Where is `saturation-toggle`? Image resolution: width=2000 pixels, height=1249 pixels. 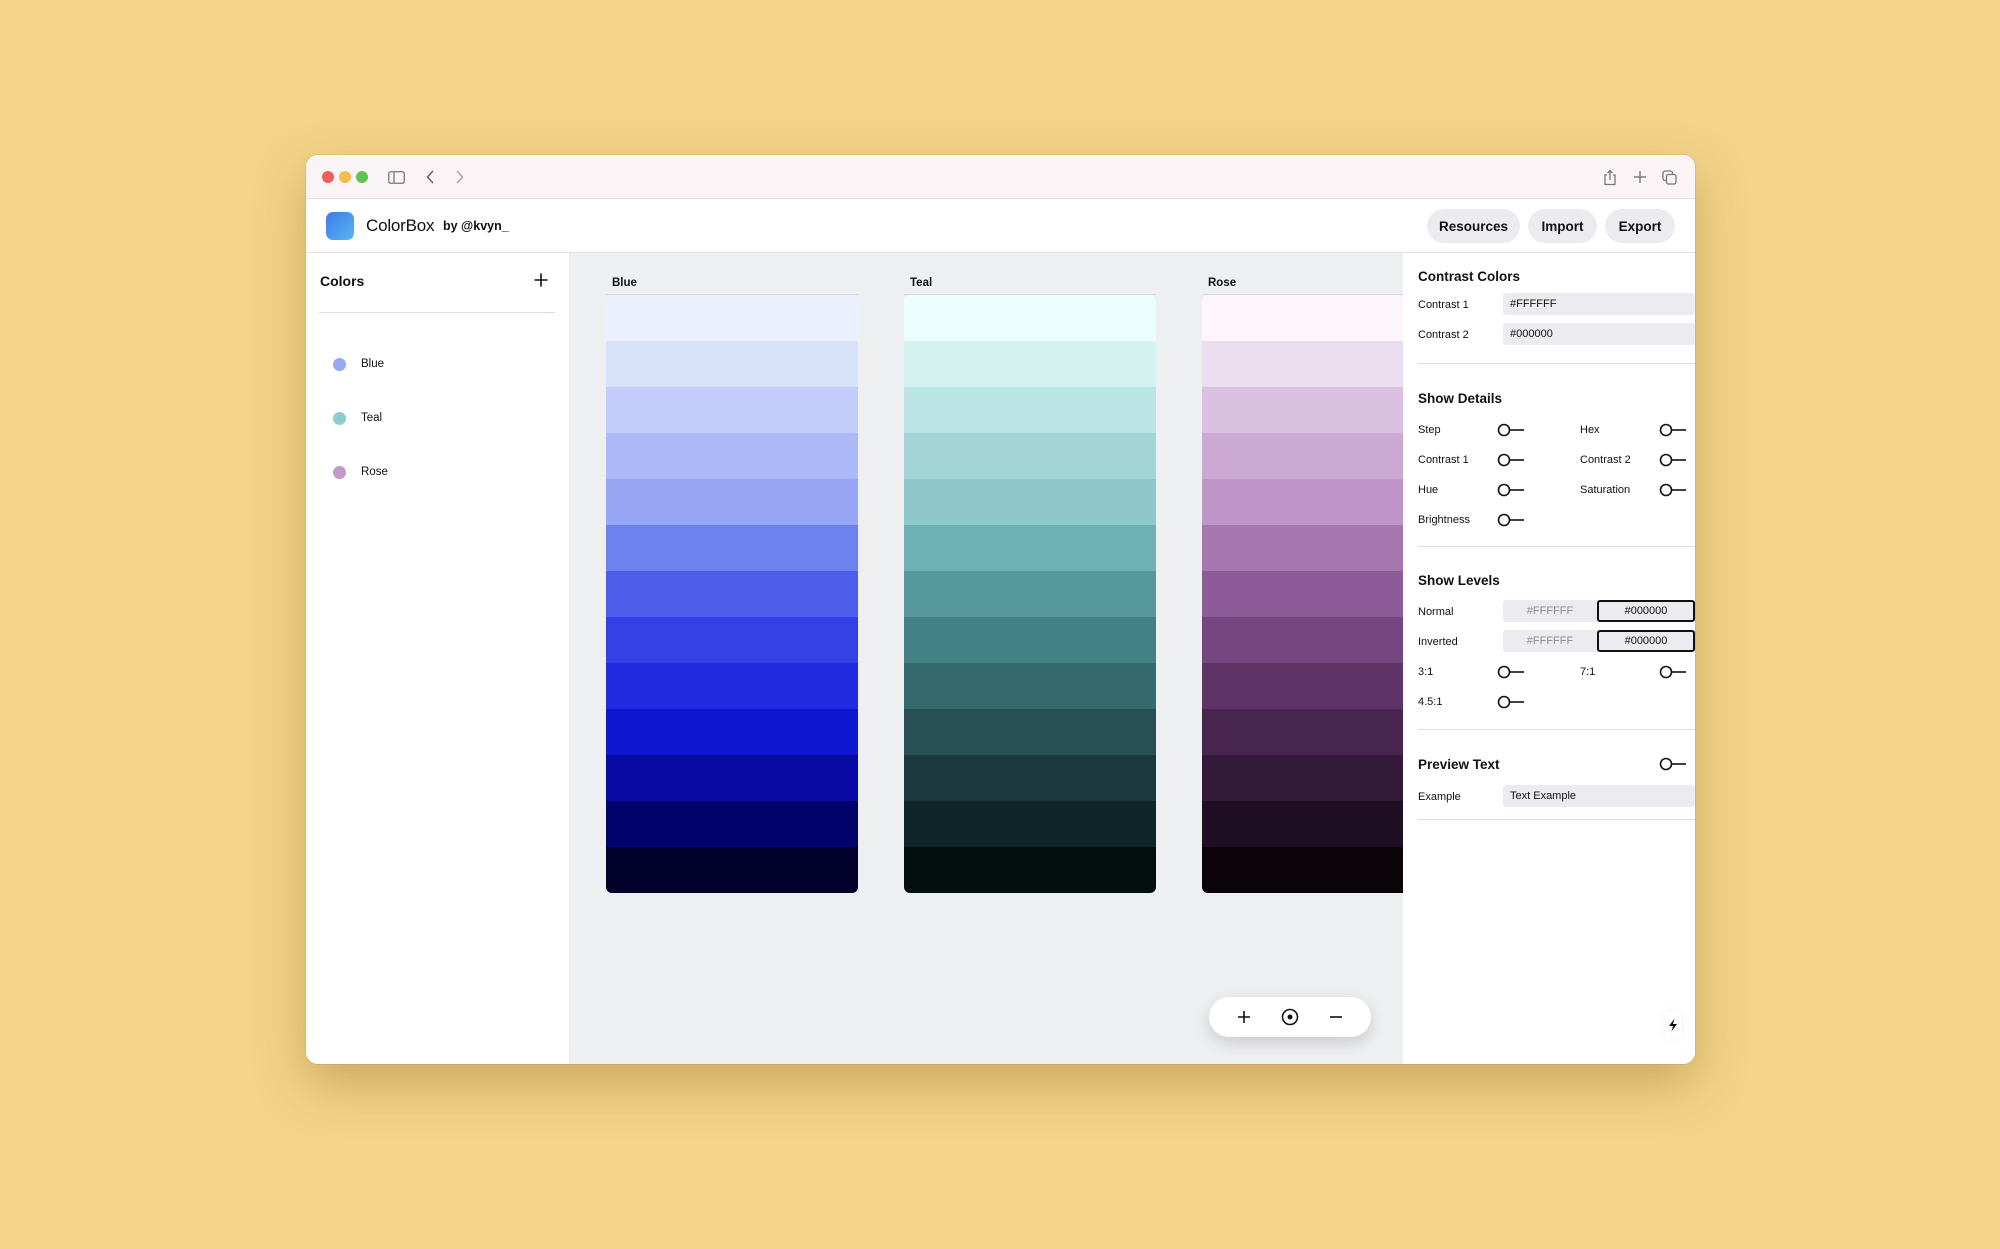
saturation-toggle is located at coordinates (1673, 490).